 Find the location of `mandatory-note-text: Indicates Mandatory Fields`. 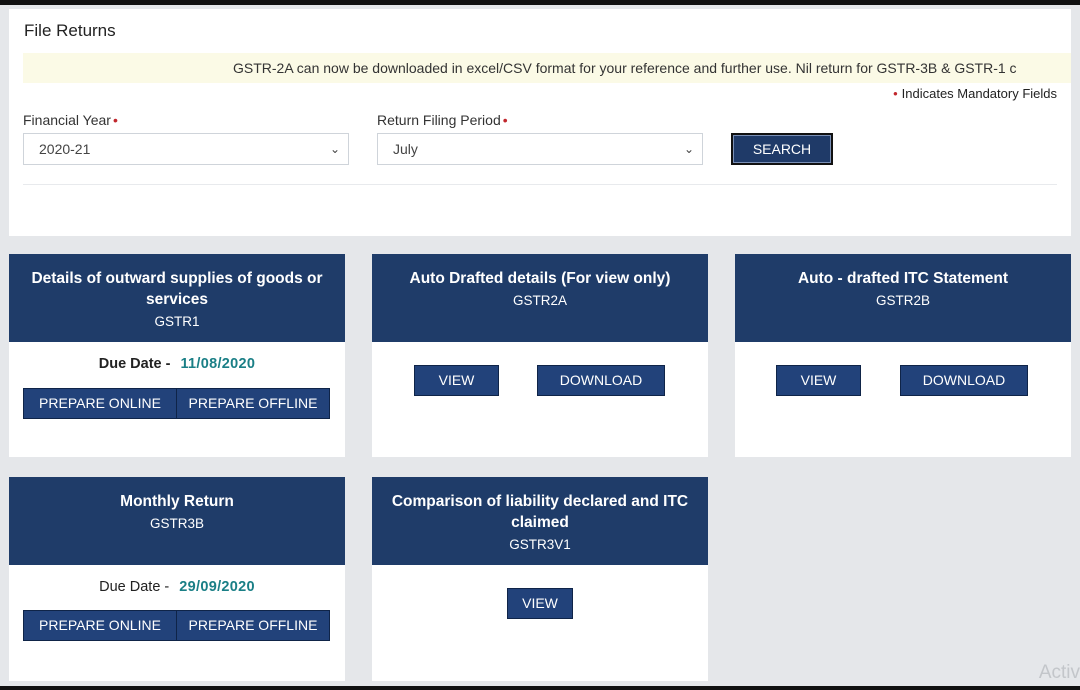

mandatory-note-text: Indicates Mandatory Fields is located at coordinates (979, 93).